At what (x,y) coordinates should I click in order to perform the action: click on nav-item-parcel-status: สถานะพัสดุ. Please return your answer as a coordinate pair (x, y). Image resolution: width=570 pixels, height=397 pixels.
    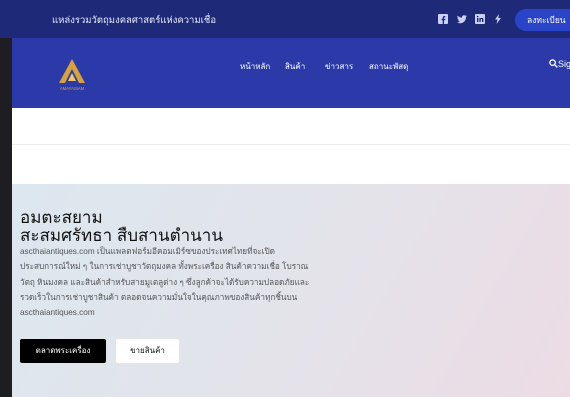
    Looking at the image, I should click on (388, 66).